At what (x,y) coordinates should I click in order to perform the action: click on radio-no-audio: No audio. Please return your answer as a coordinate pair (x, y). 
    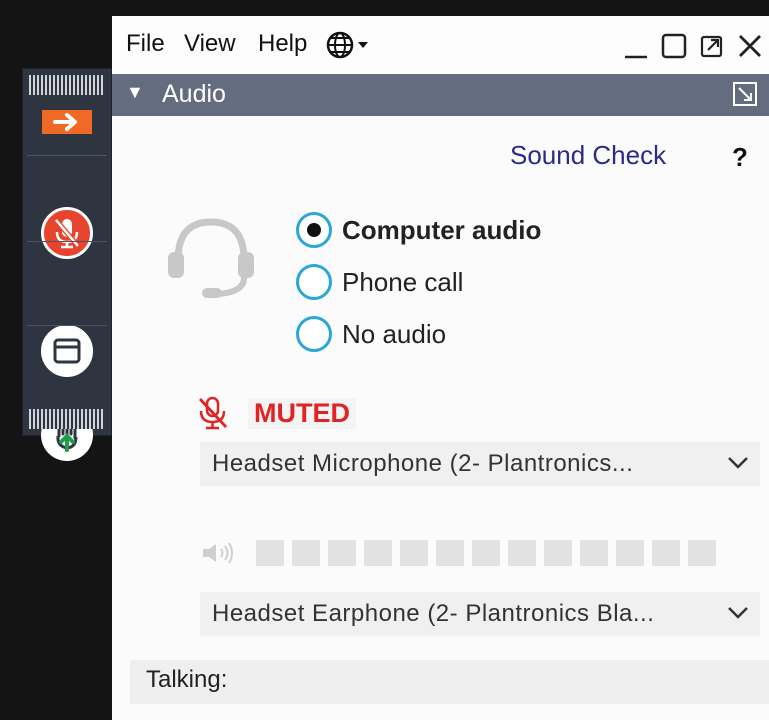
    Looking at the image, I should click on (371, 334).